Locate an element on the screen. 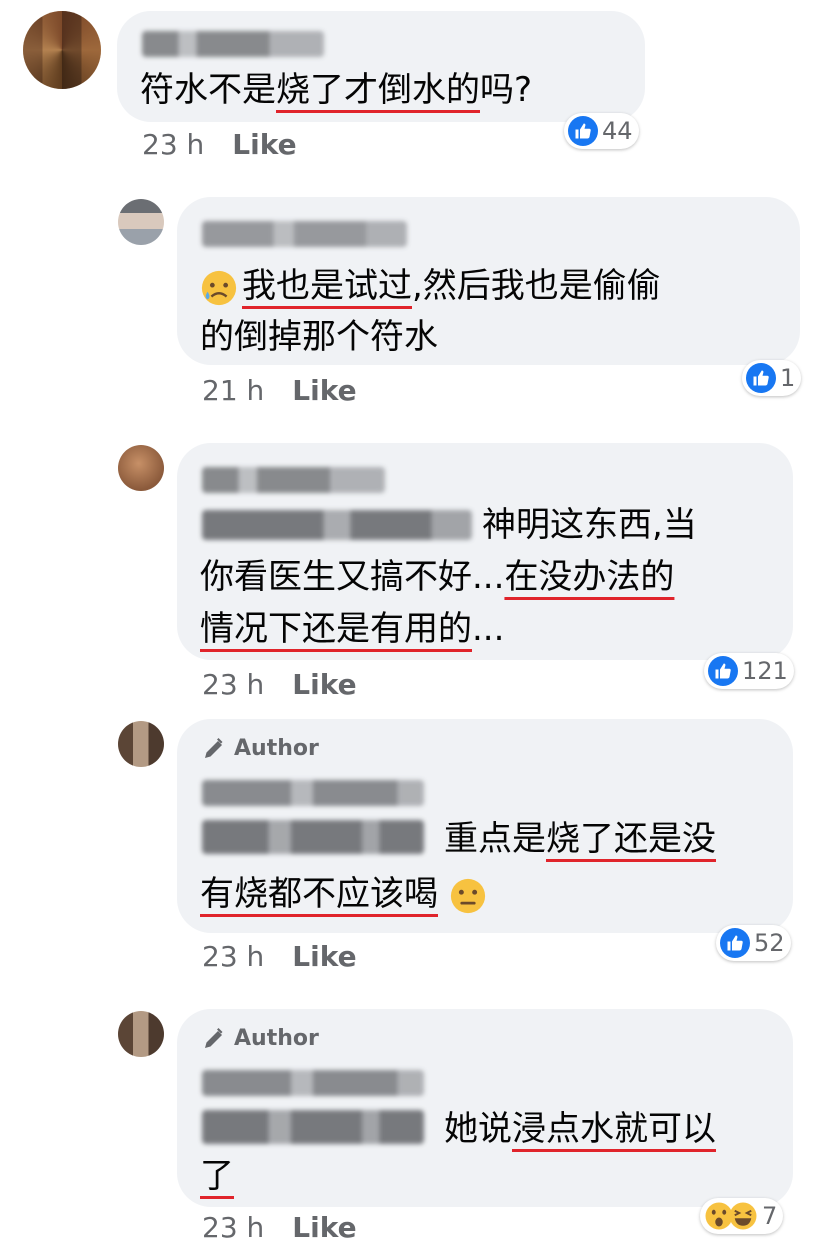 Image resolution: width=828 pixels, height=1249 pixels. sad-face-emoji-icon is located at coordinates (219, 287).